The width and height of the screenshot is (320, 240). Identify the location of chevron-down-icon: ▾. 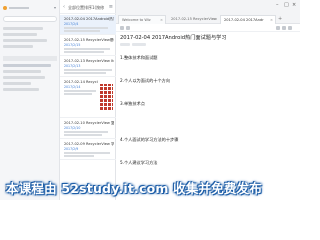
(55, 7).